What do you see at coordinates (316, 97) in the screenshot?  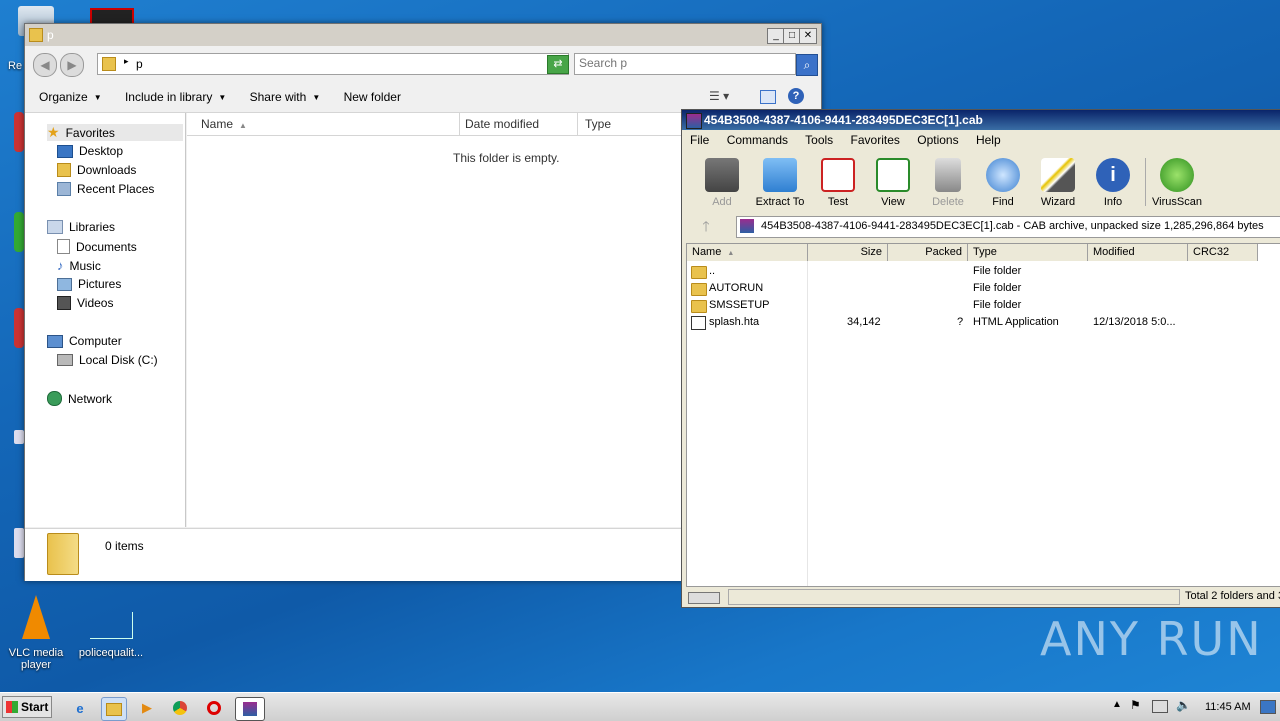 I see `chevron-down-icon: ▼` at bounding box center [316, 97].